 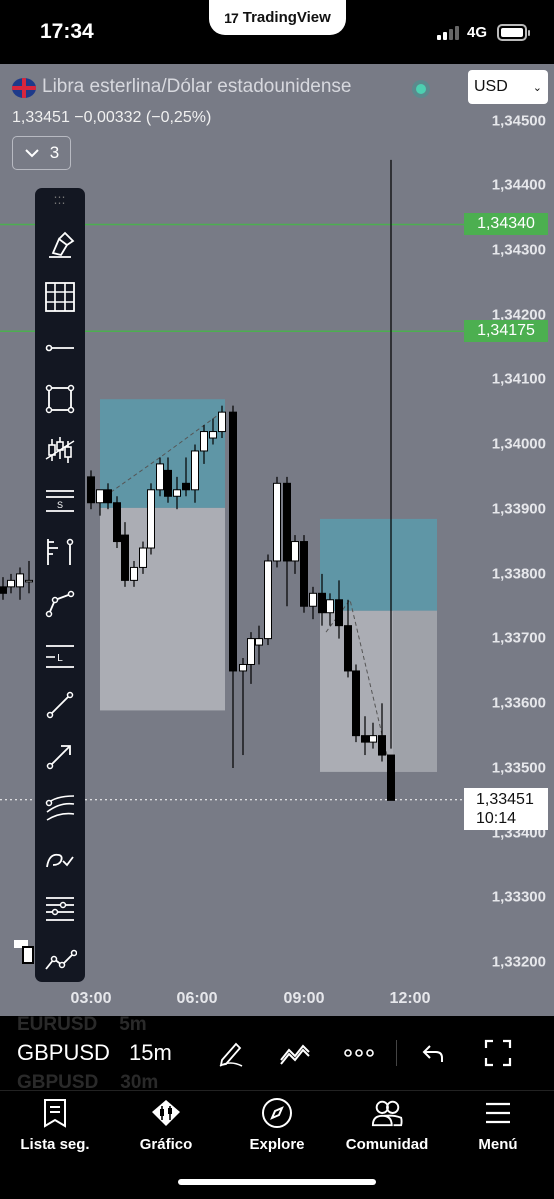 I want to click on tab-community: Comunidad, so click(x=387, y=1129).